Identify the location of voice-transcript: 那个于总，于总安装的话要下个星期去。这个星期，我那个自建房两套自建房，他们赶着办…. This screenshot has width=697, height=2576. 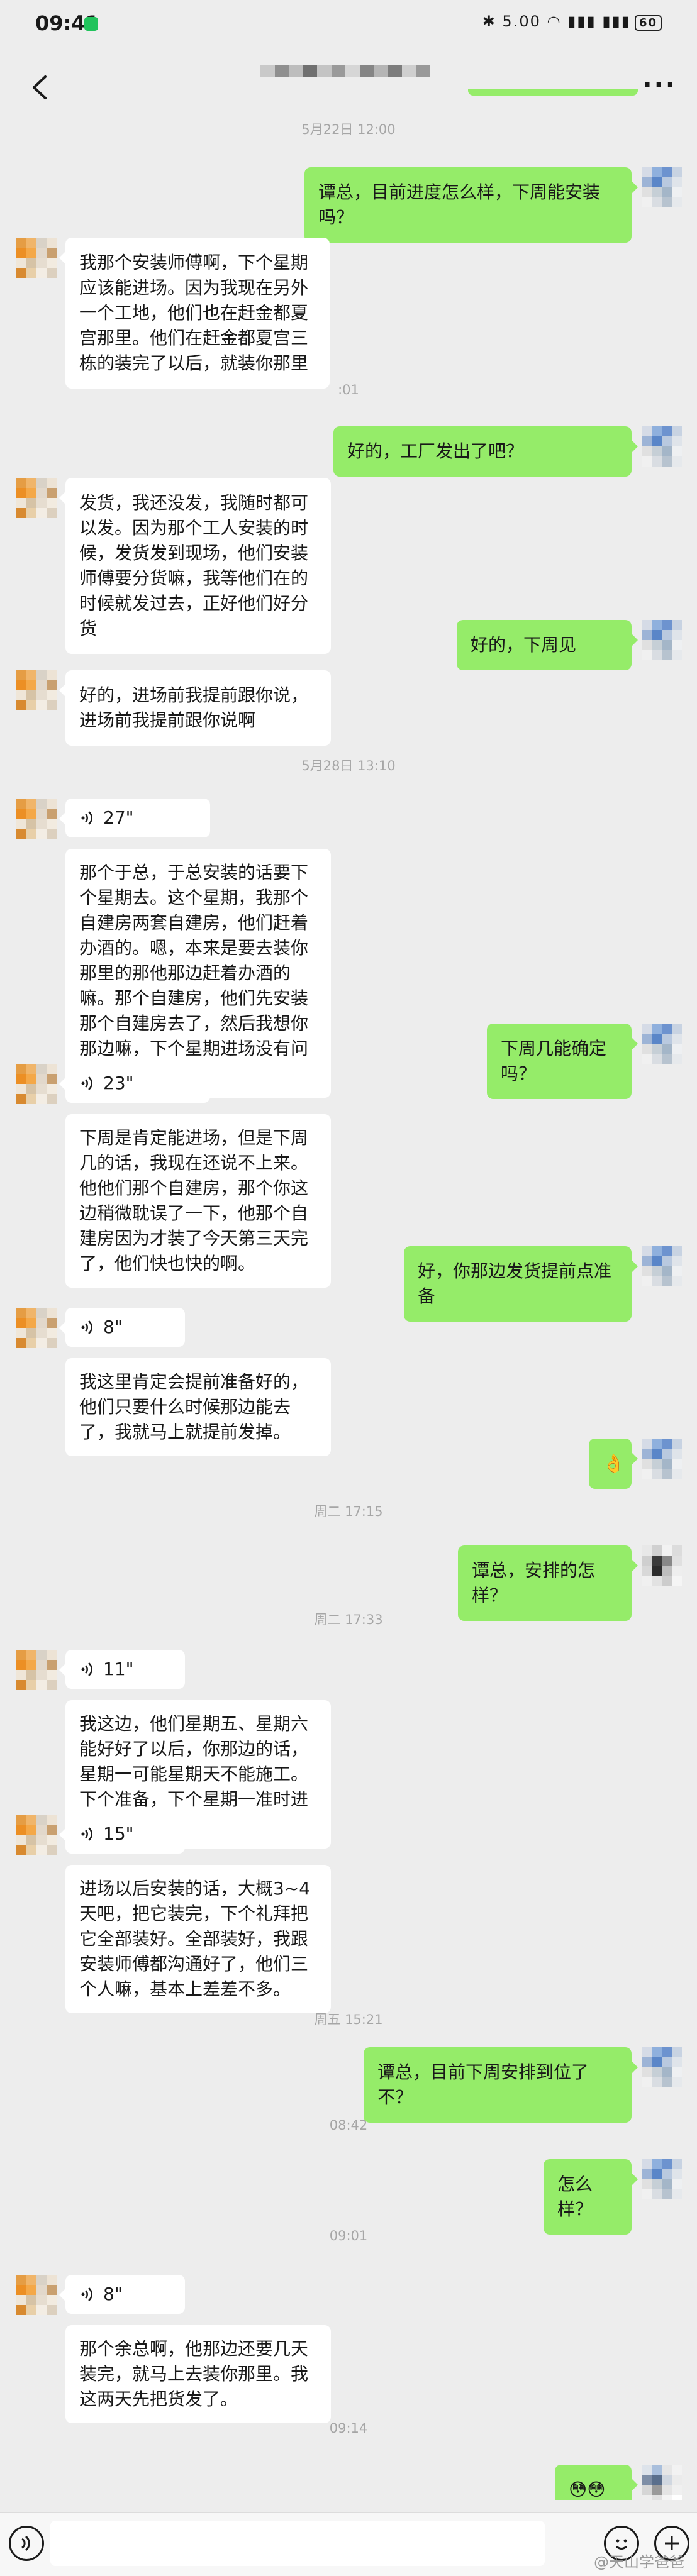
(198, 973).